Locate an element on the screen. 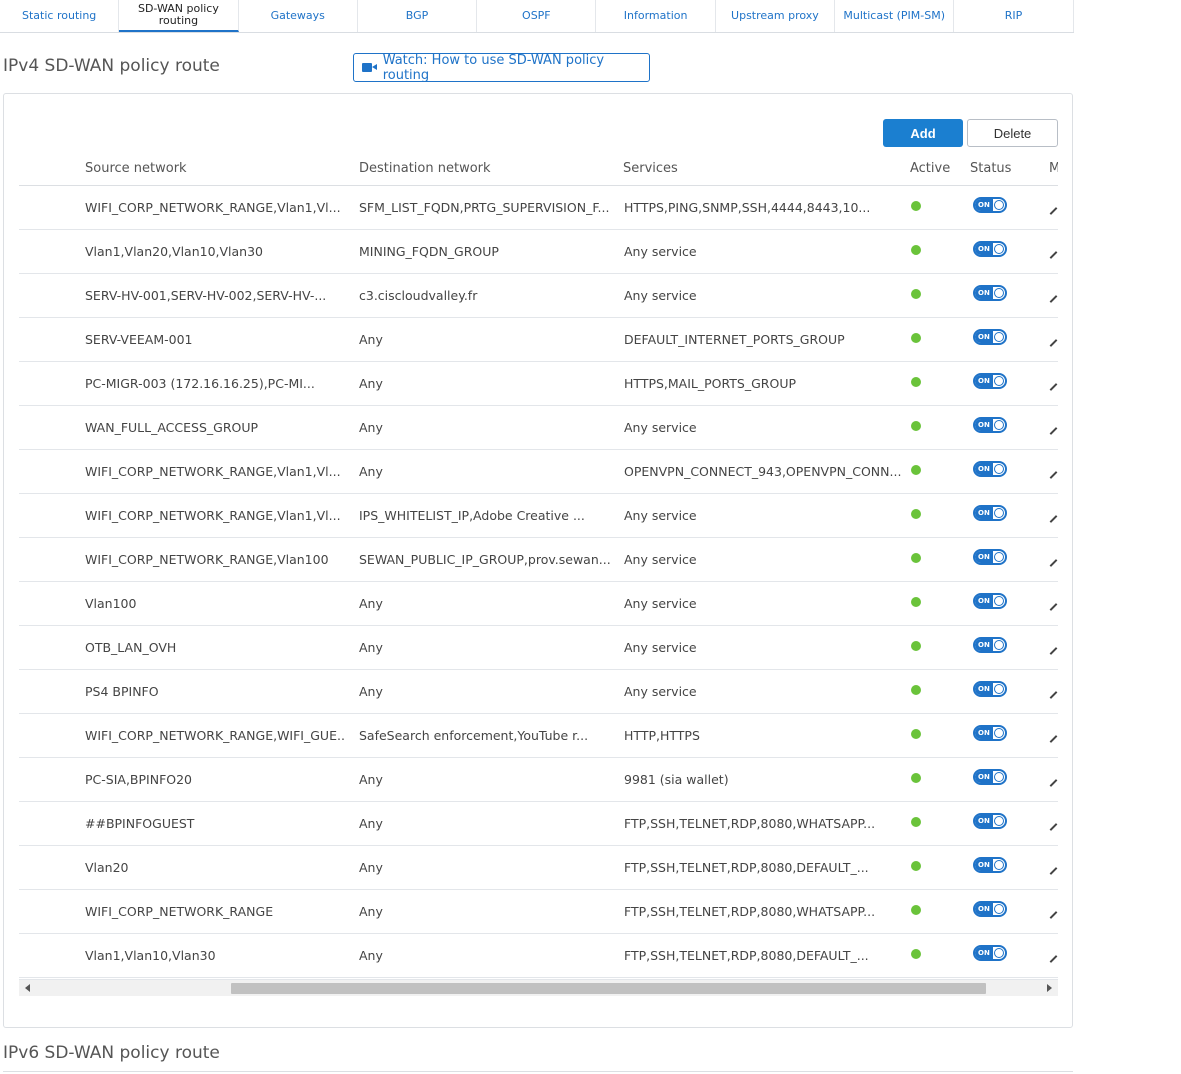 The width and height of the screenshot is (1181, 1074). delete-button: Delete is located at coordinates (1012, 133).